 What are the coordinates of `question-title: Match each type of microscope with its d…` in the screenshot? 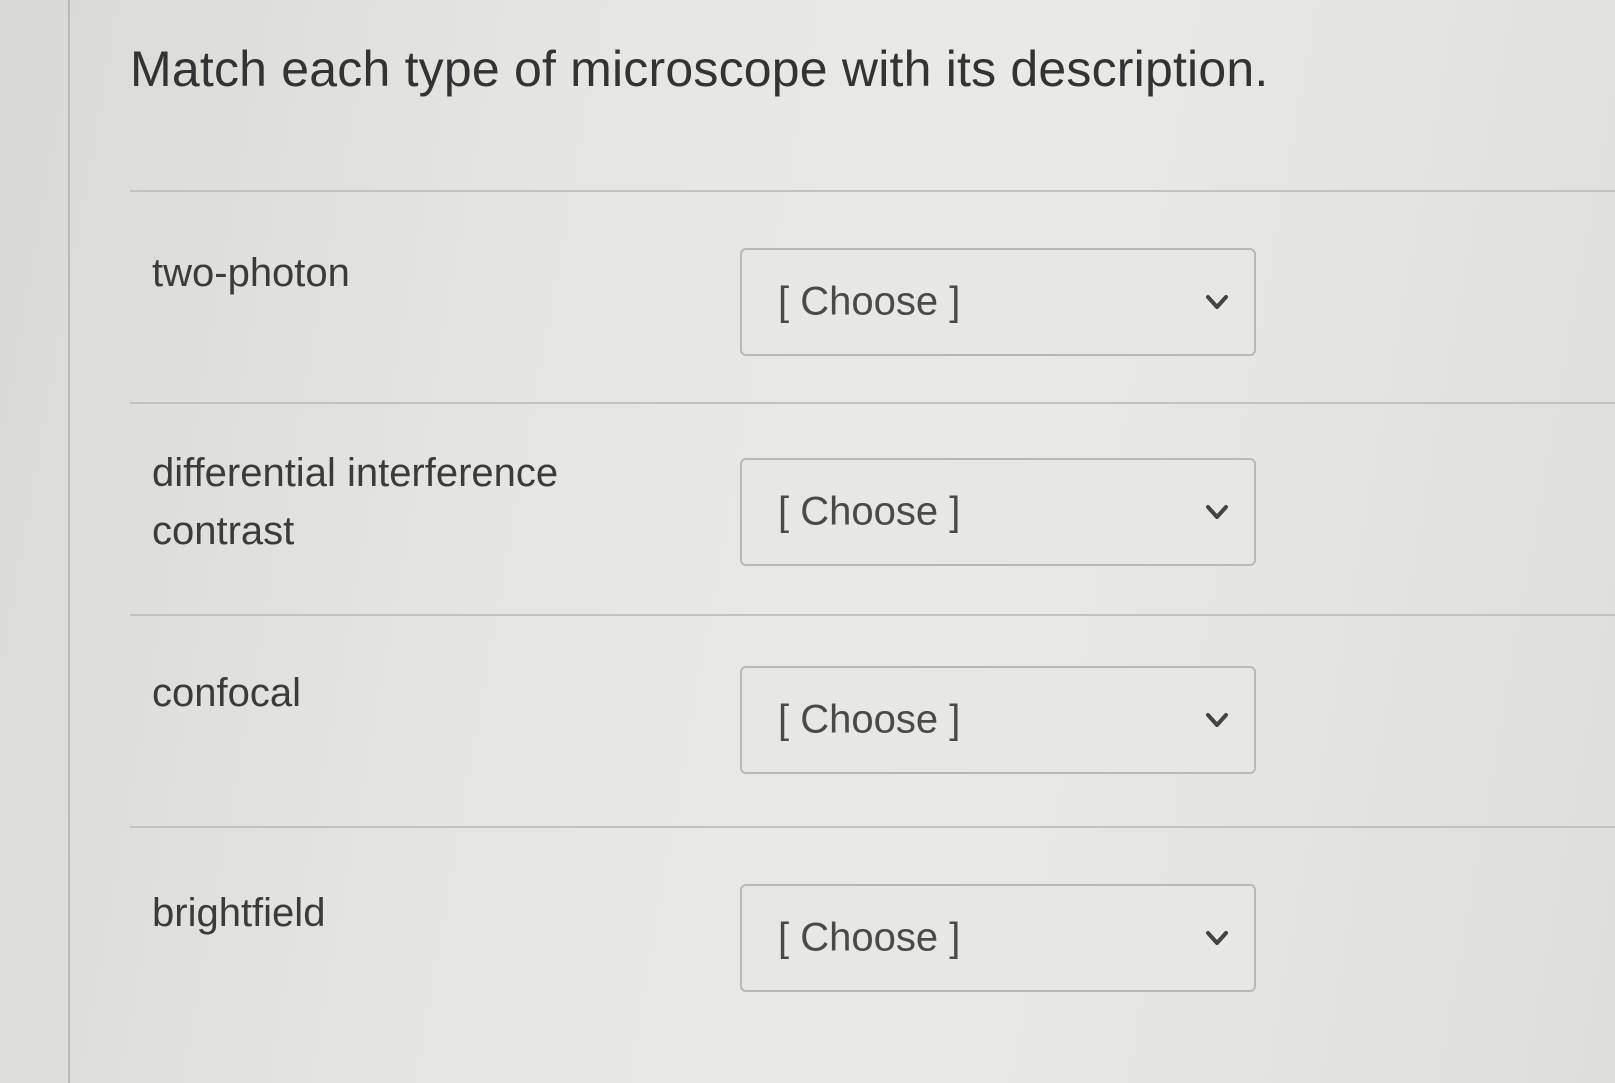 It's located at (699, 69).